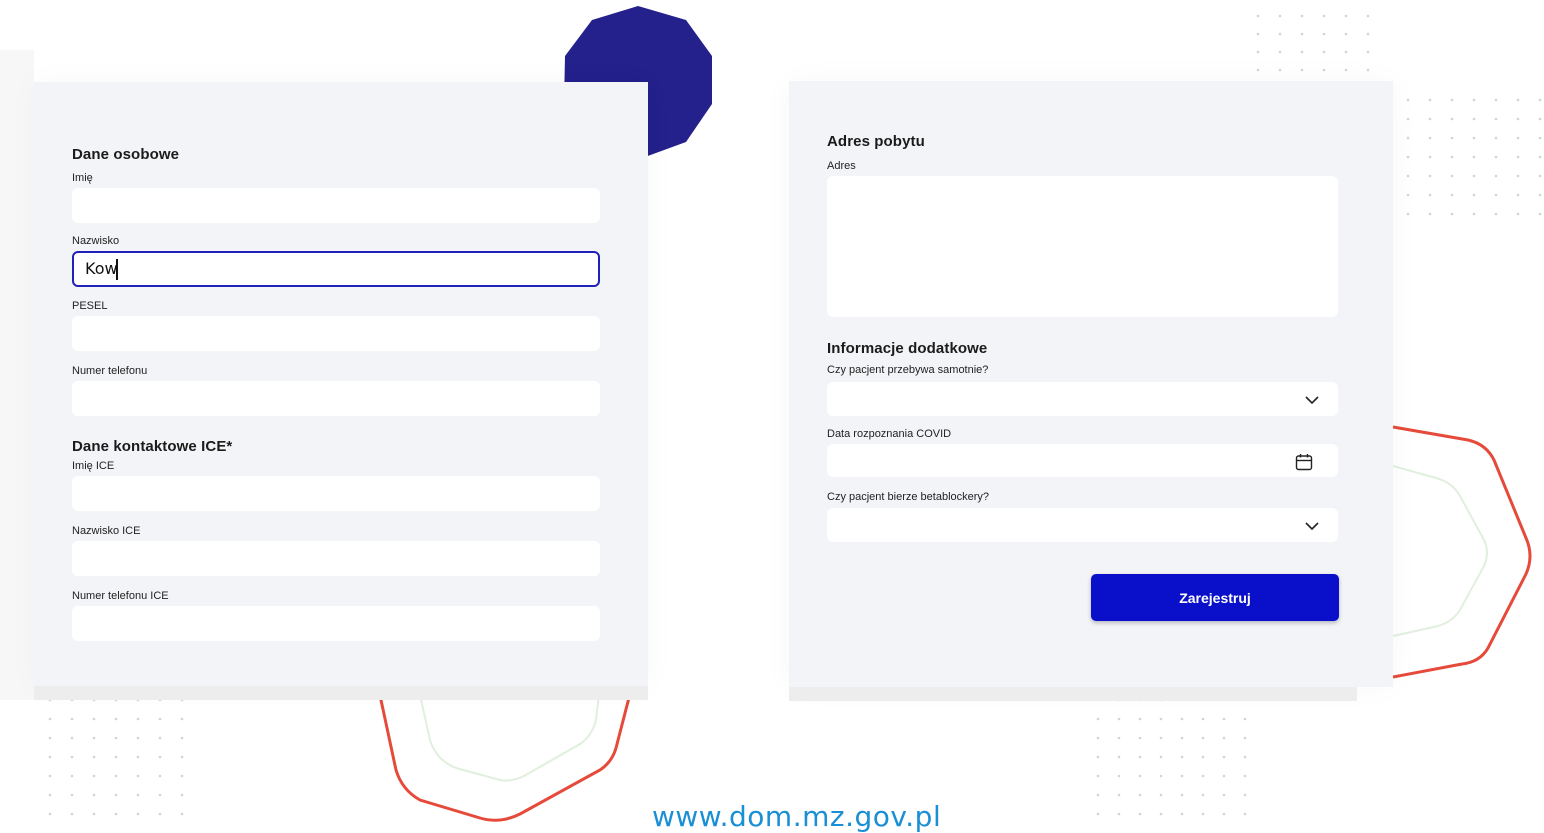 This screenshot has height=833, width=1544. Describe the element at coordinates (1082, 399) in the screenshot. I see `alone-select` at that location.